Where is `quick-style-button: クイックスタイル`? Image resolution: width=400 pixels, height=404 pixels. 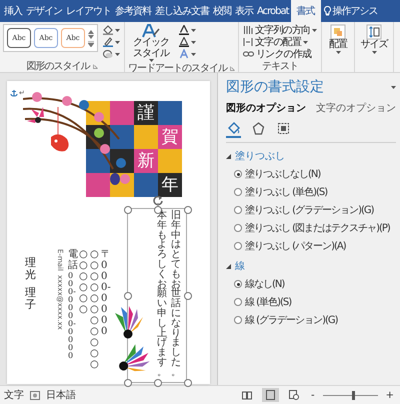
quick-style-button: クイックスタイル is located at coordinates (151, 43).